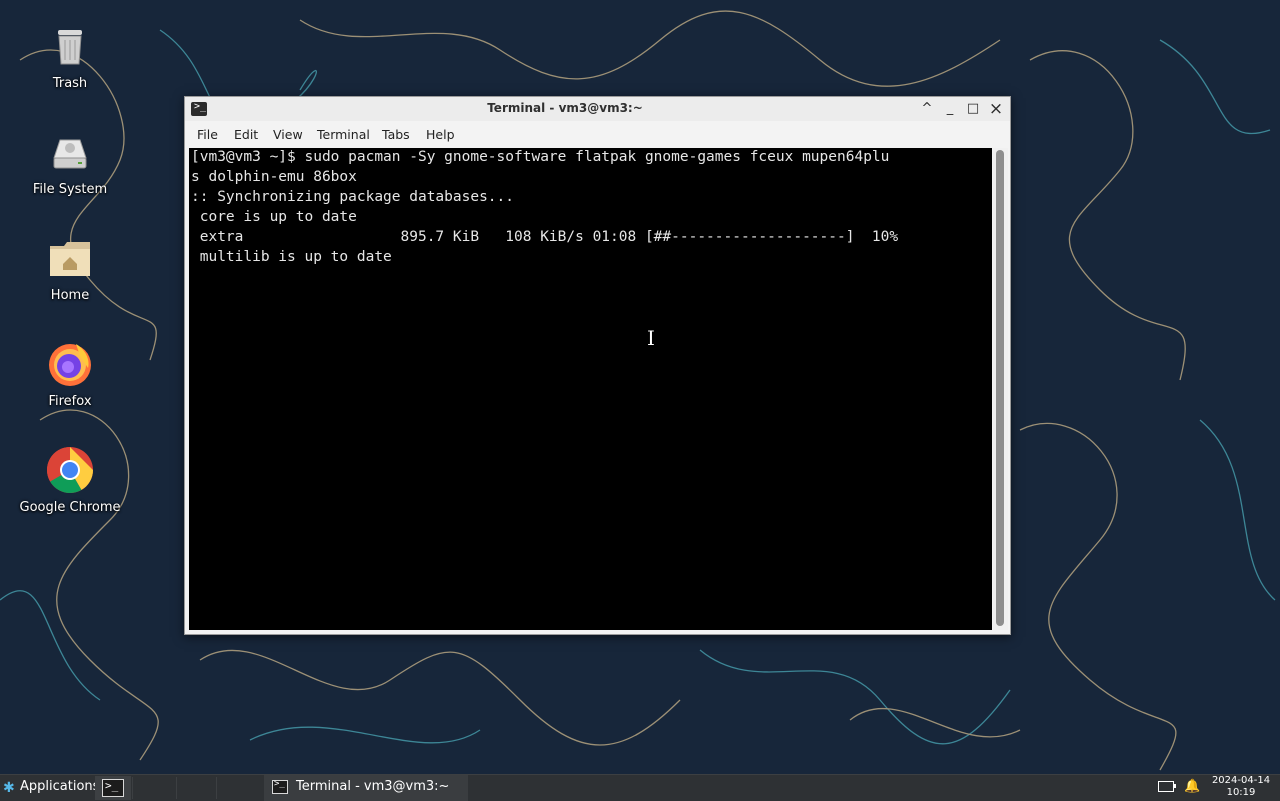 The image size is (1280, 801). What do you see at coordinates (70, 152) in the screenshot?
I see `hard-drive-icon` at bounding box center [70, 152].